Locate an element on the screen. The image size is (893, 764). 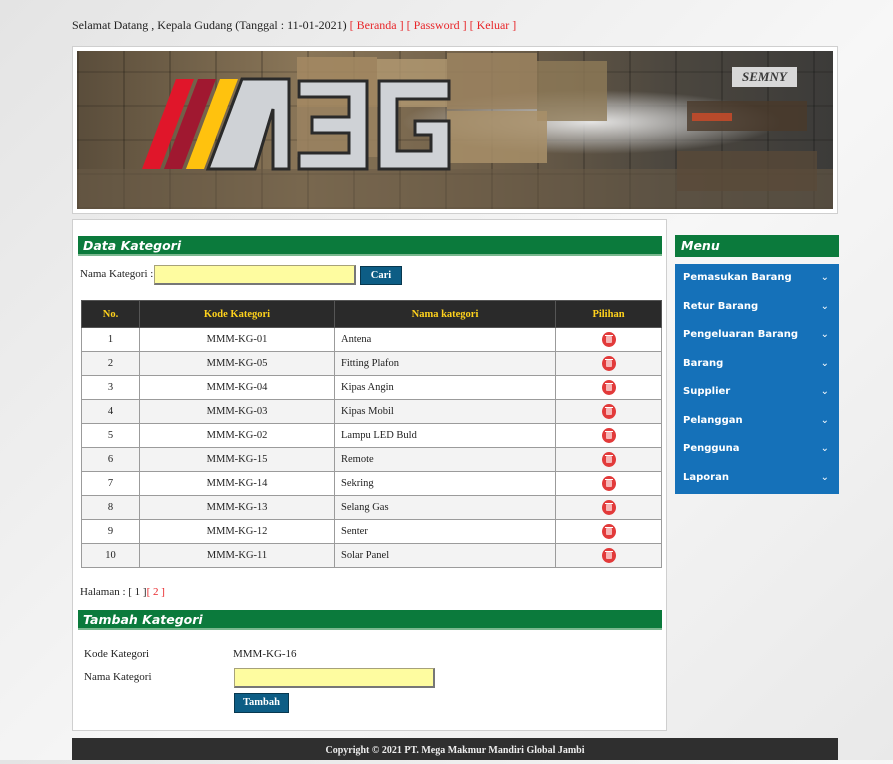
row-nama: Kipas Mobil is located at coordinates (445, 411).